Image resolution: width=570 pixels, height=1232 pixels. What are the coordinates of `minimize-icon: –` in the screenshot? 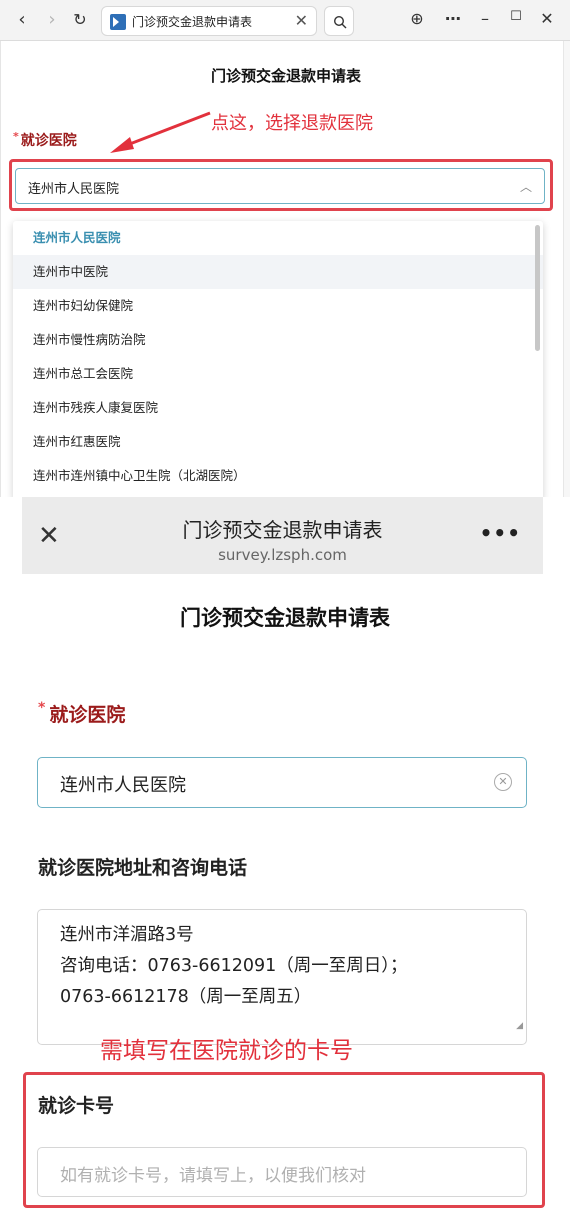 It's located at (485, 18).